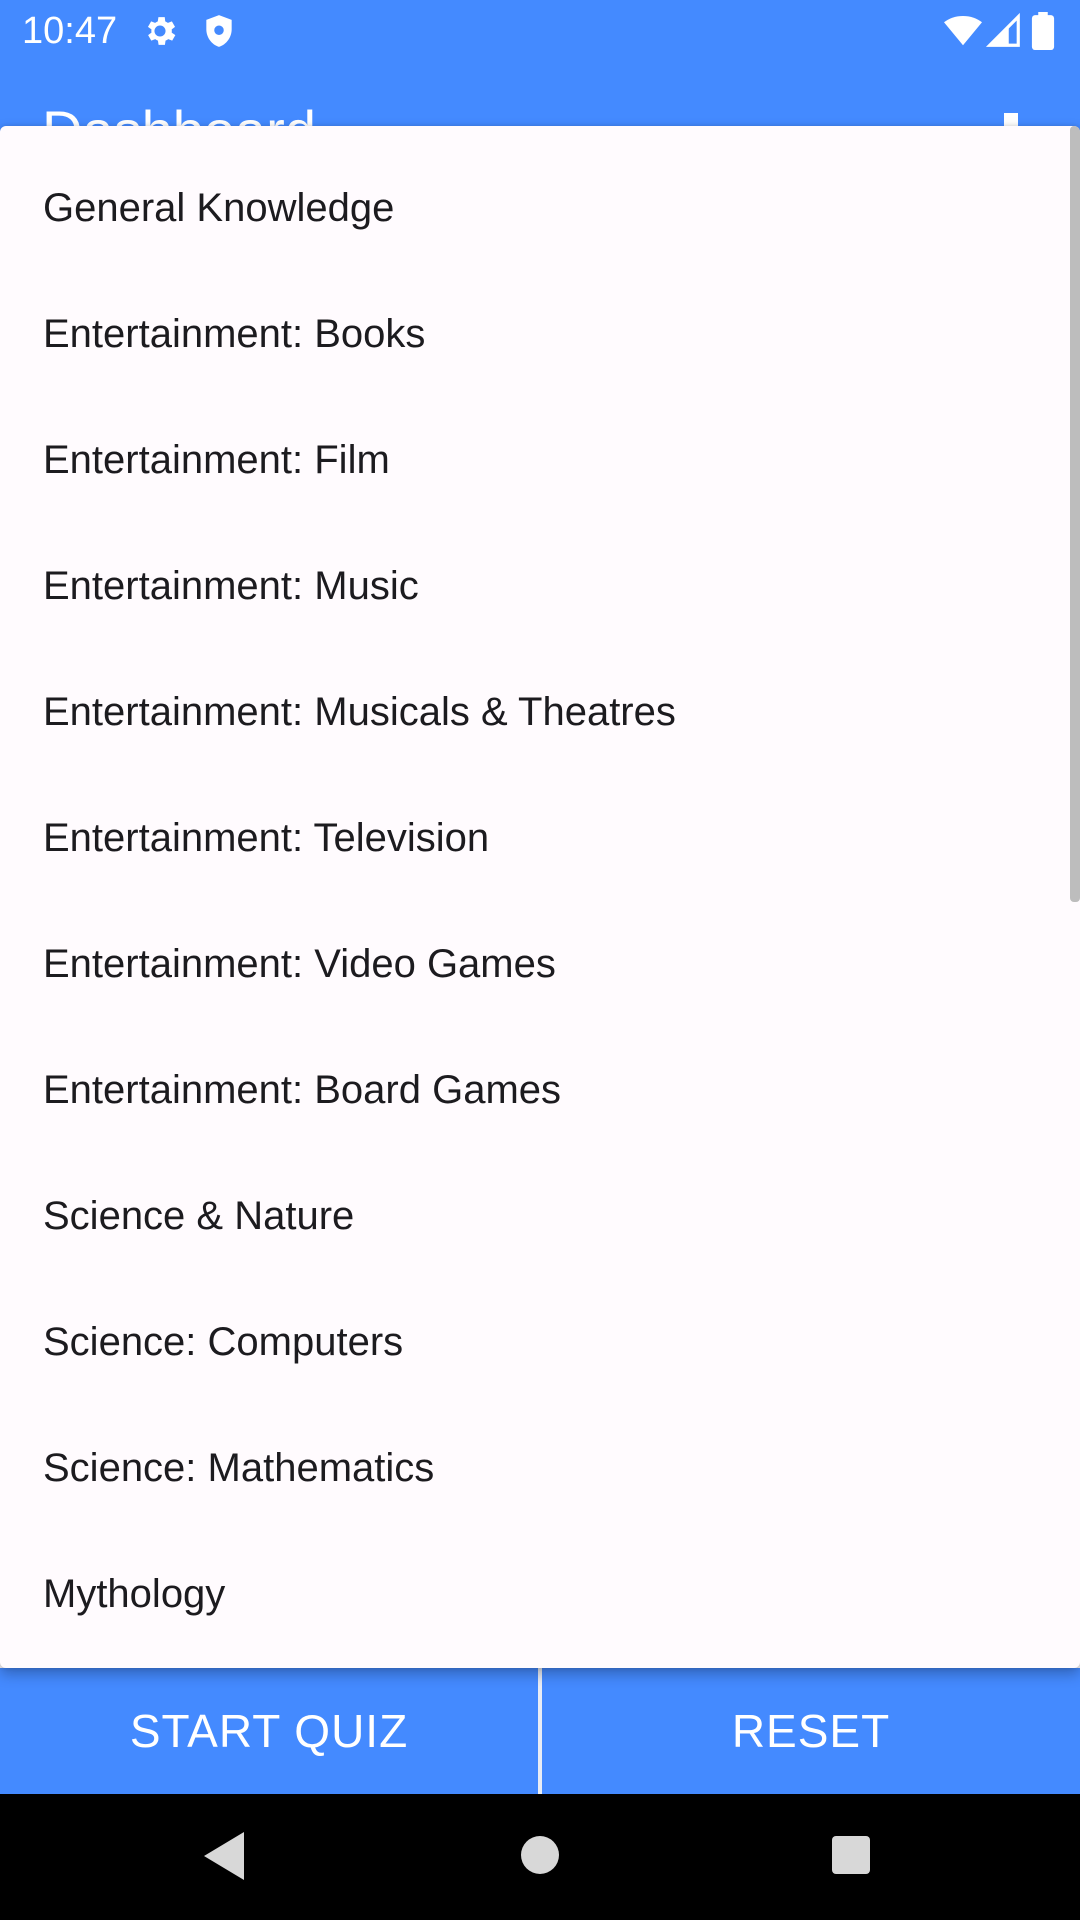 Image resolution: width=1080 pixels, height=1920 pixels. I want to click on category-item-science-mathematics: Science: Mathematics, so click(534, 1468).